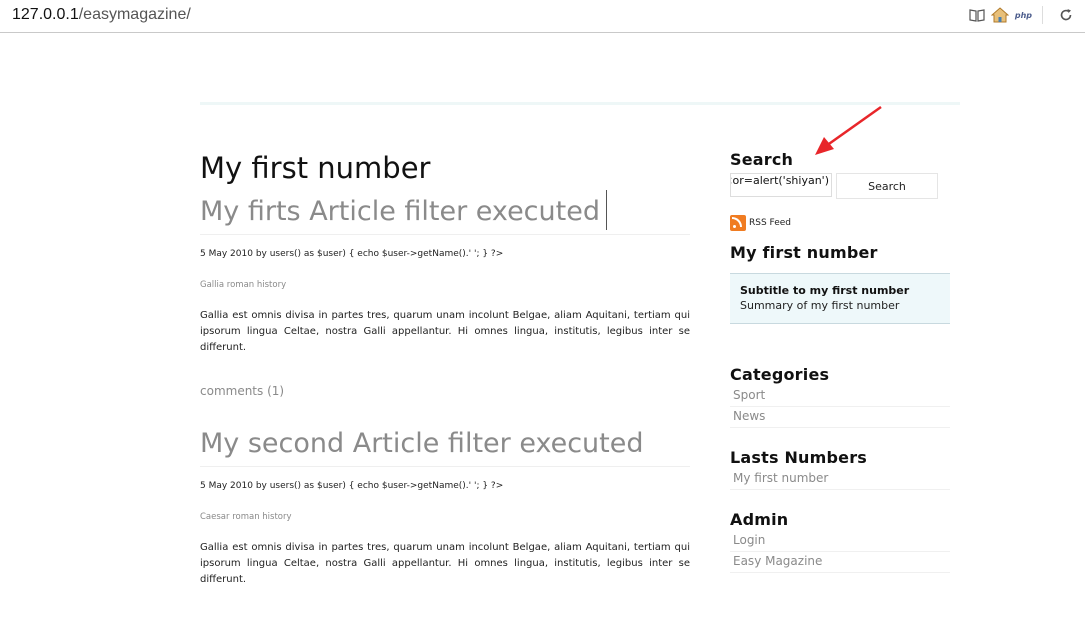 The width and height of the screenshot is (1085, 644). Describe the element at coordinates (1042, 15) in the screenshot. I see `toolbar-divider` at that location.